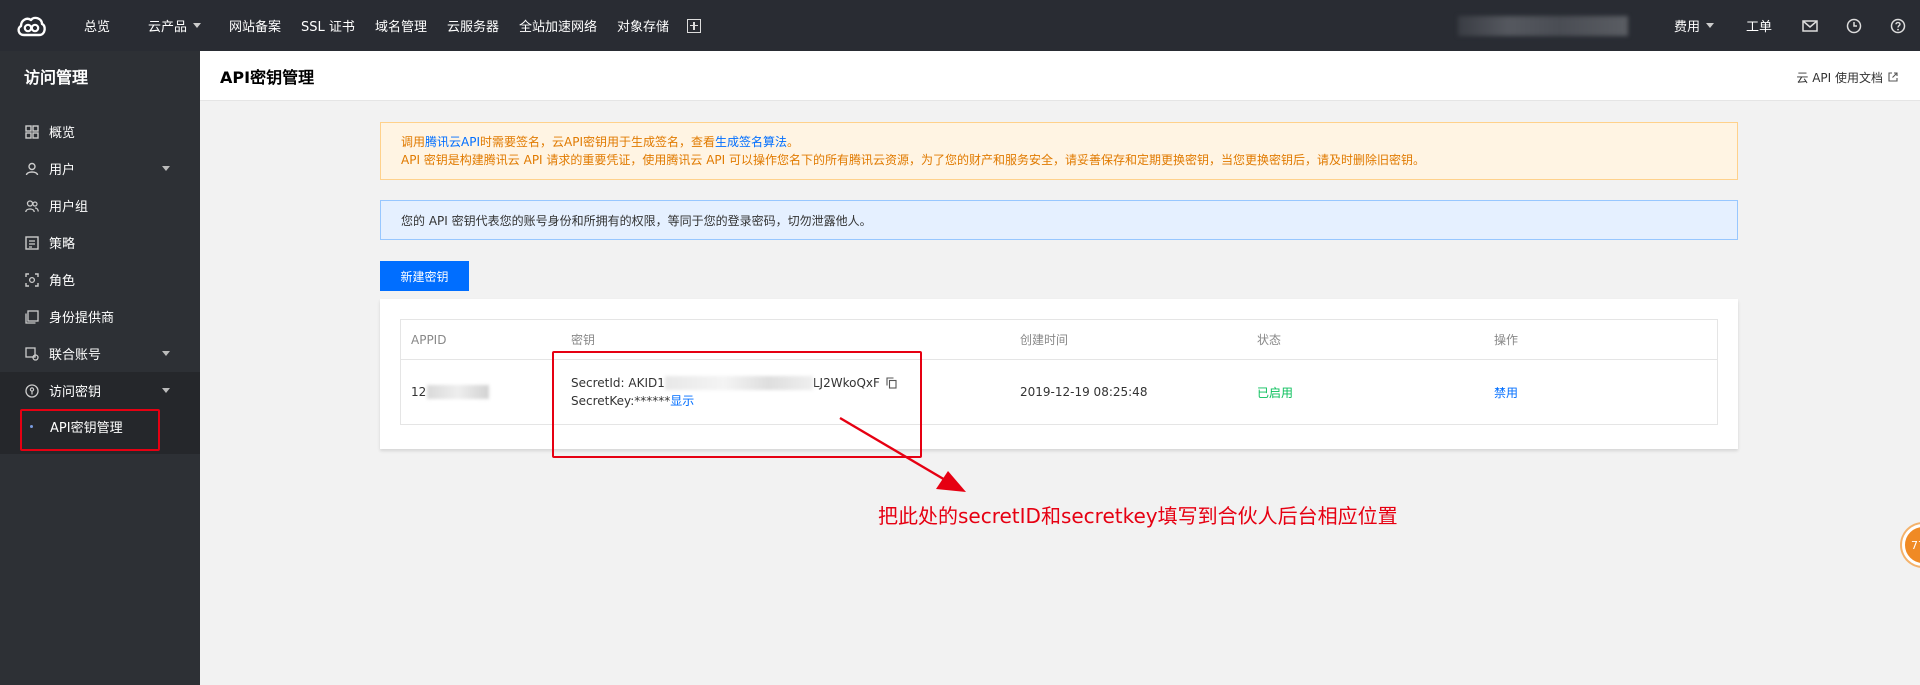 The height and width of the screenshot is (685, 1920). Describe the element at coordinates (902, 454) in the screenshot. I see `annotation-arrow-icon` at that location.